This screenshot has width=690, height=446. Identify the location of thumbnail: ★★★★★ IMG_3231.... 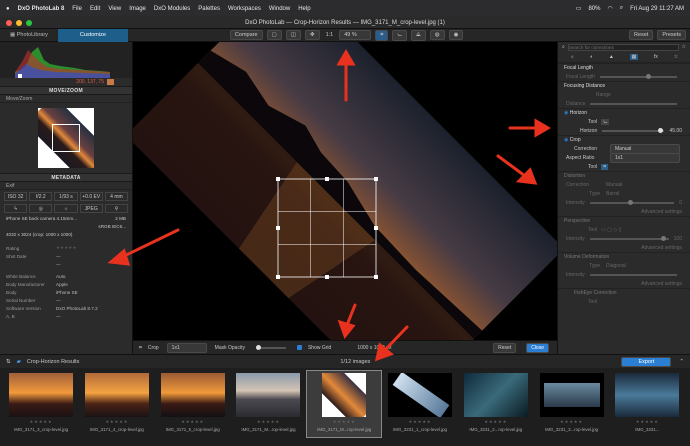
(647, 404).